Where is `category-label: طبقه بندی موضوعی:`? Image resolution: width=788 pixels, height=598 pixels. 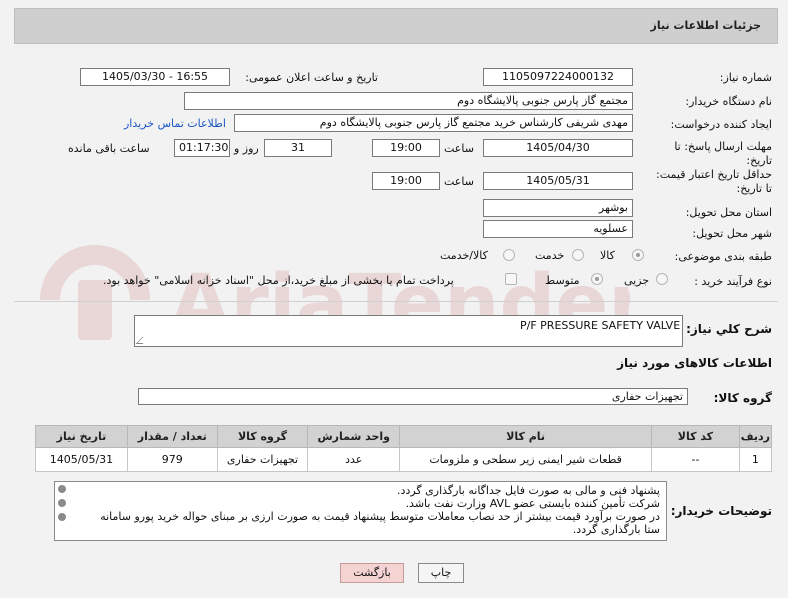 category-label: طبقه بندی موضوعی: is located at coordinates (723, 256).